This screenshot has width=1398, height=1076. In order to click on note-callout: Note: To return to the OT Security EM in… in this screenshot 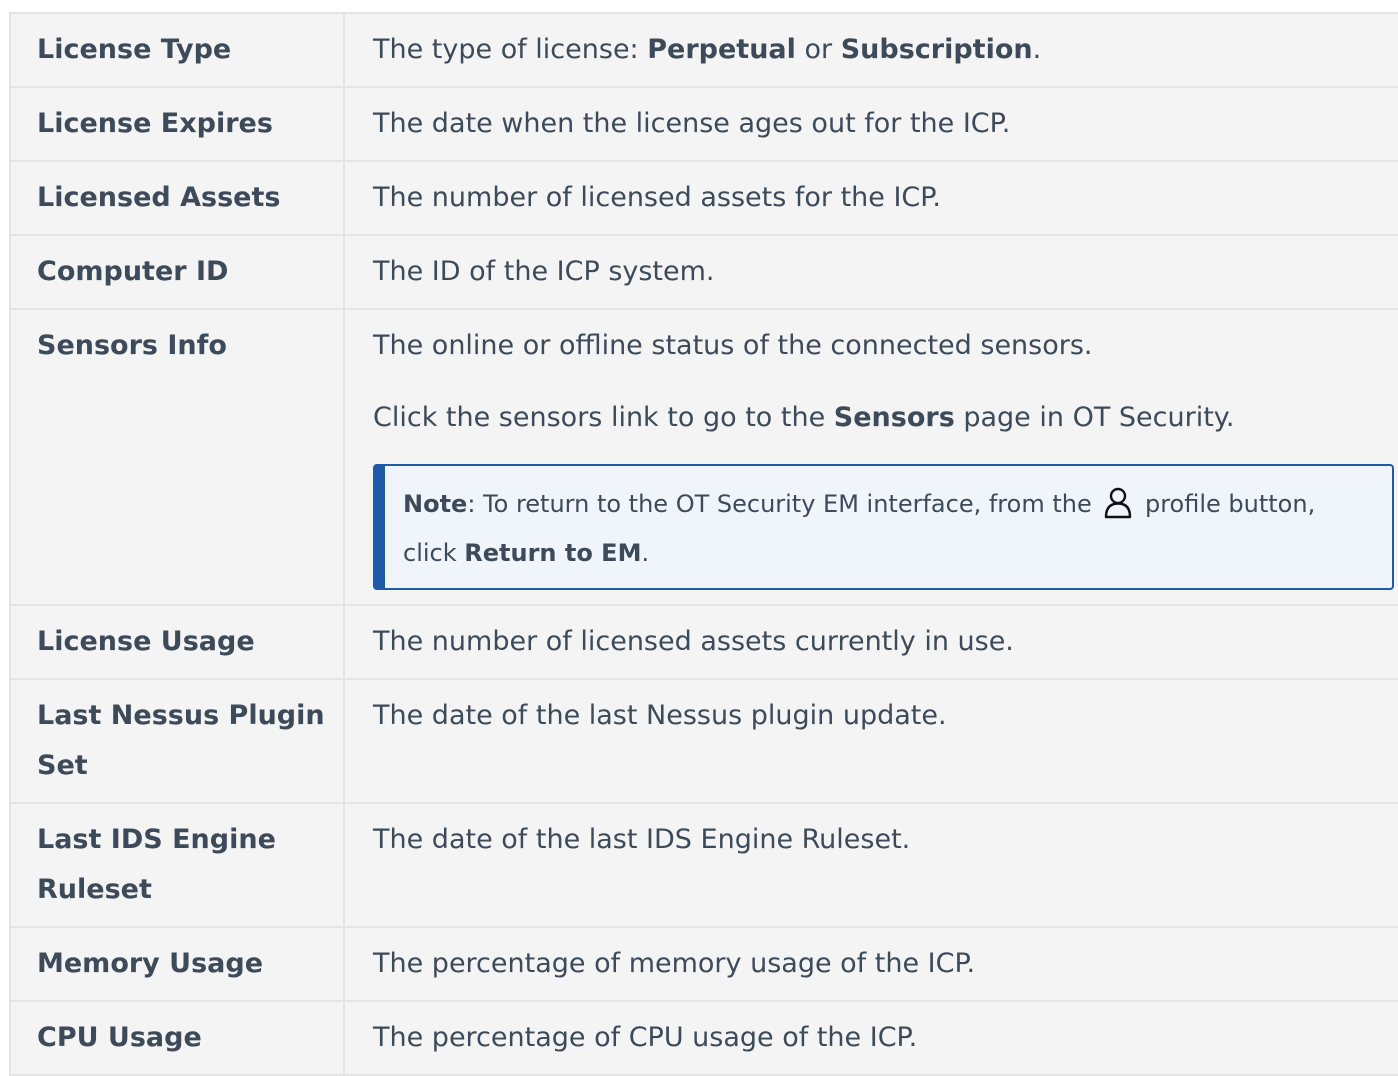, I will do `click(883, 527)`.